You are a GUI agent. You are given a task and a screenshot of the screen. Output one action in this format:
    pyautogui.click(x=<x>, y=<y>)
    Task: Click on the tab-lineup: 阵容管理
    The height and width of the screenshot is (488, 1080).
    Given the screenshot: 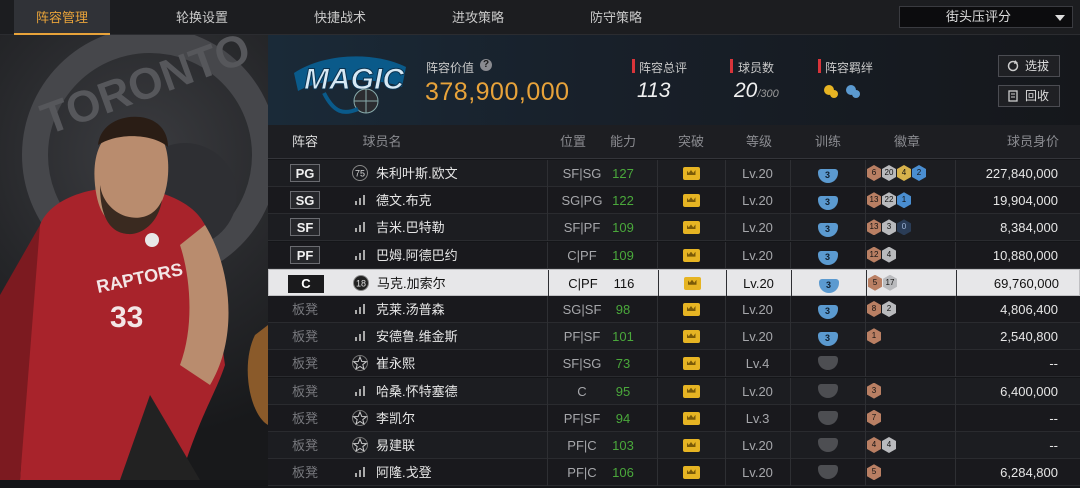 What is the action you would take?
    pyautogui.click(x=62, y=17)
    